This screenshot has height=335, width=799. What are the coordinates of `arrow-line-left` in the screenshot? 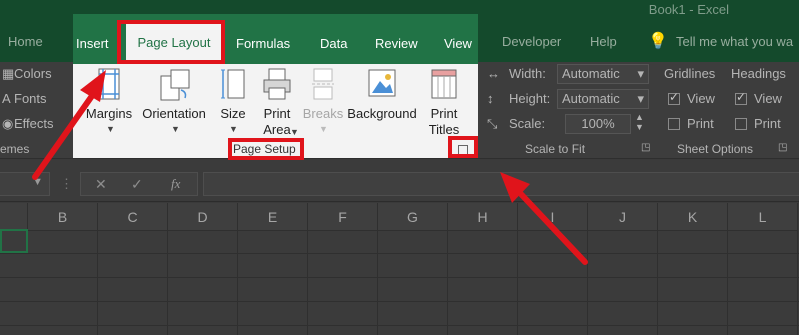 It's located at (64, 135).